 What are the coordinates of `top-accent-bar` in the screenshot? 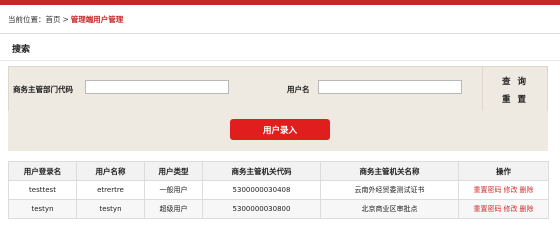 It's located at (280, 2).